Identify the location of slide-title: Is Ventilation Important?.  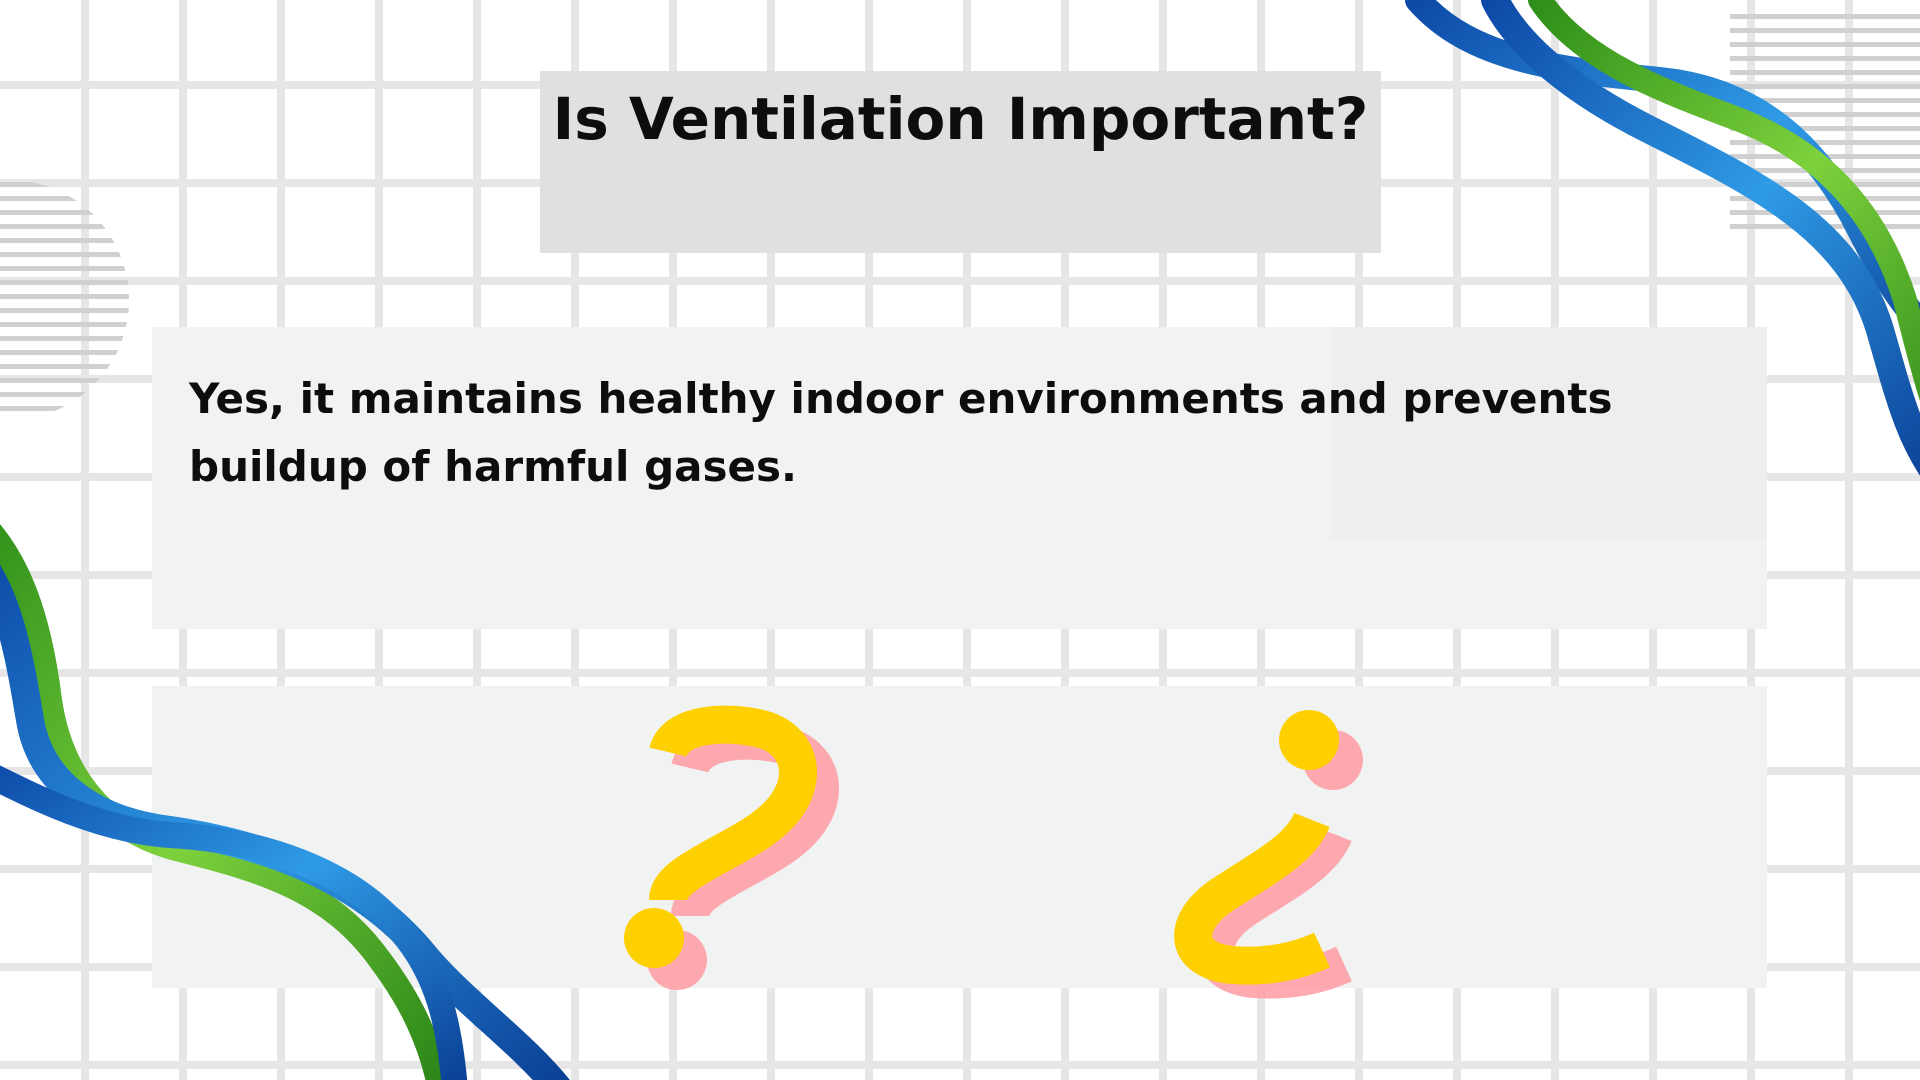
(960, 119).